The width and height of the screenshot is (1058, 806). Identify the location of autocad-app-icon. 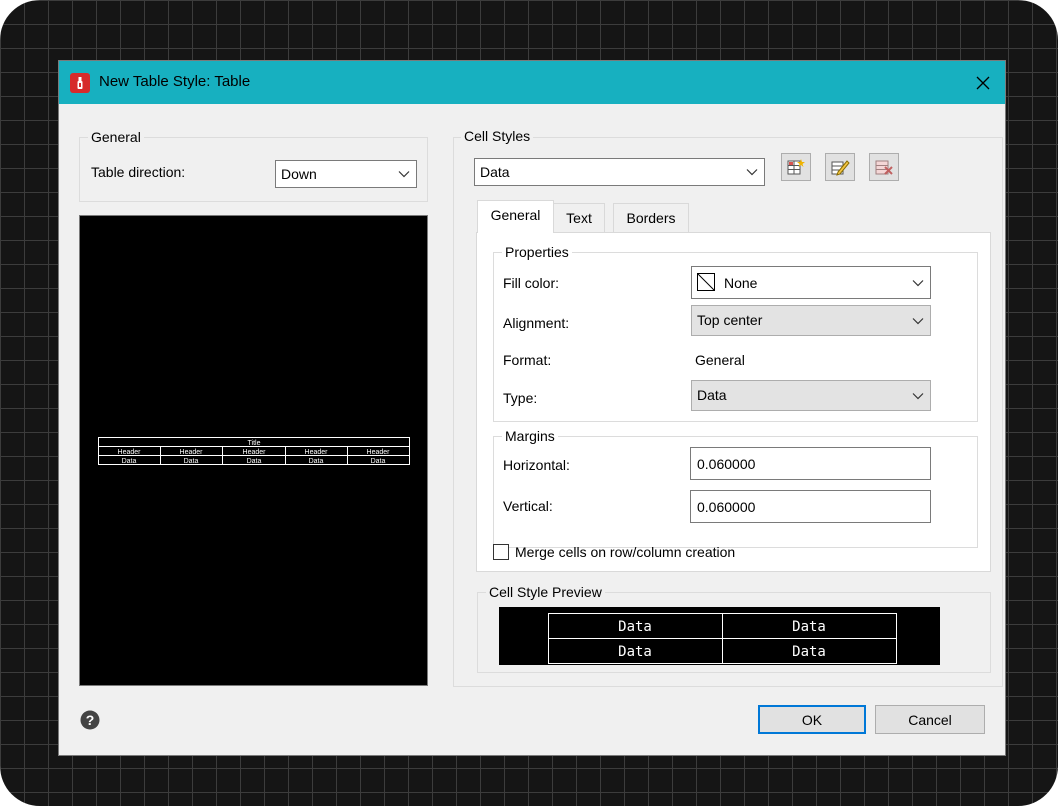
(80, 83).